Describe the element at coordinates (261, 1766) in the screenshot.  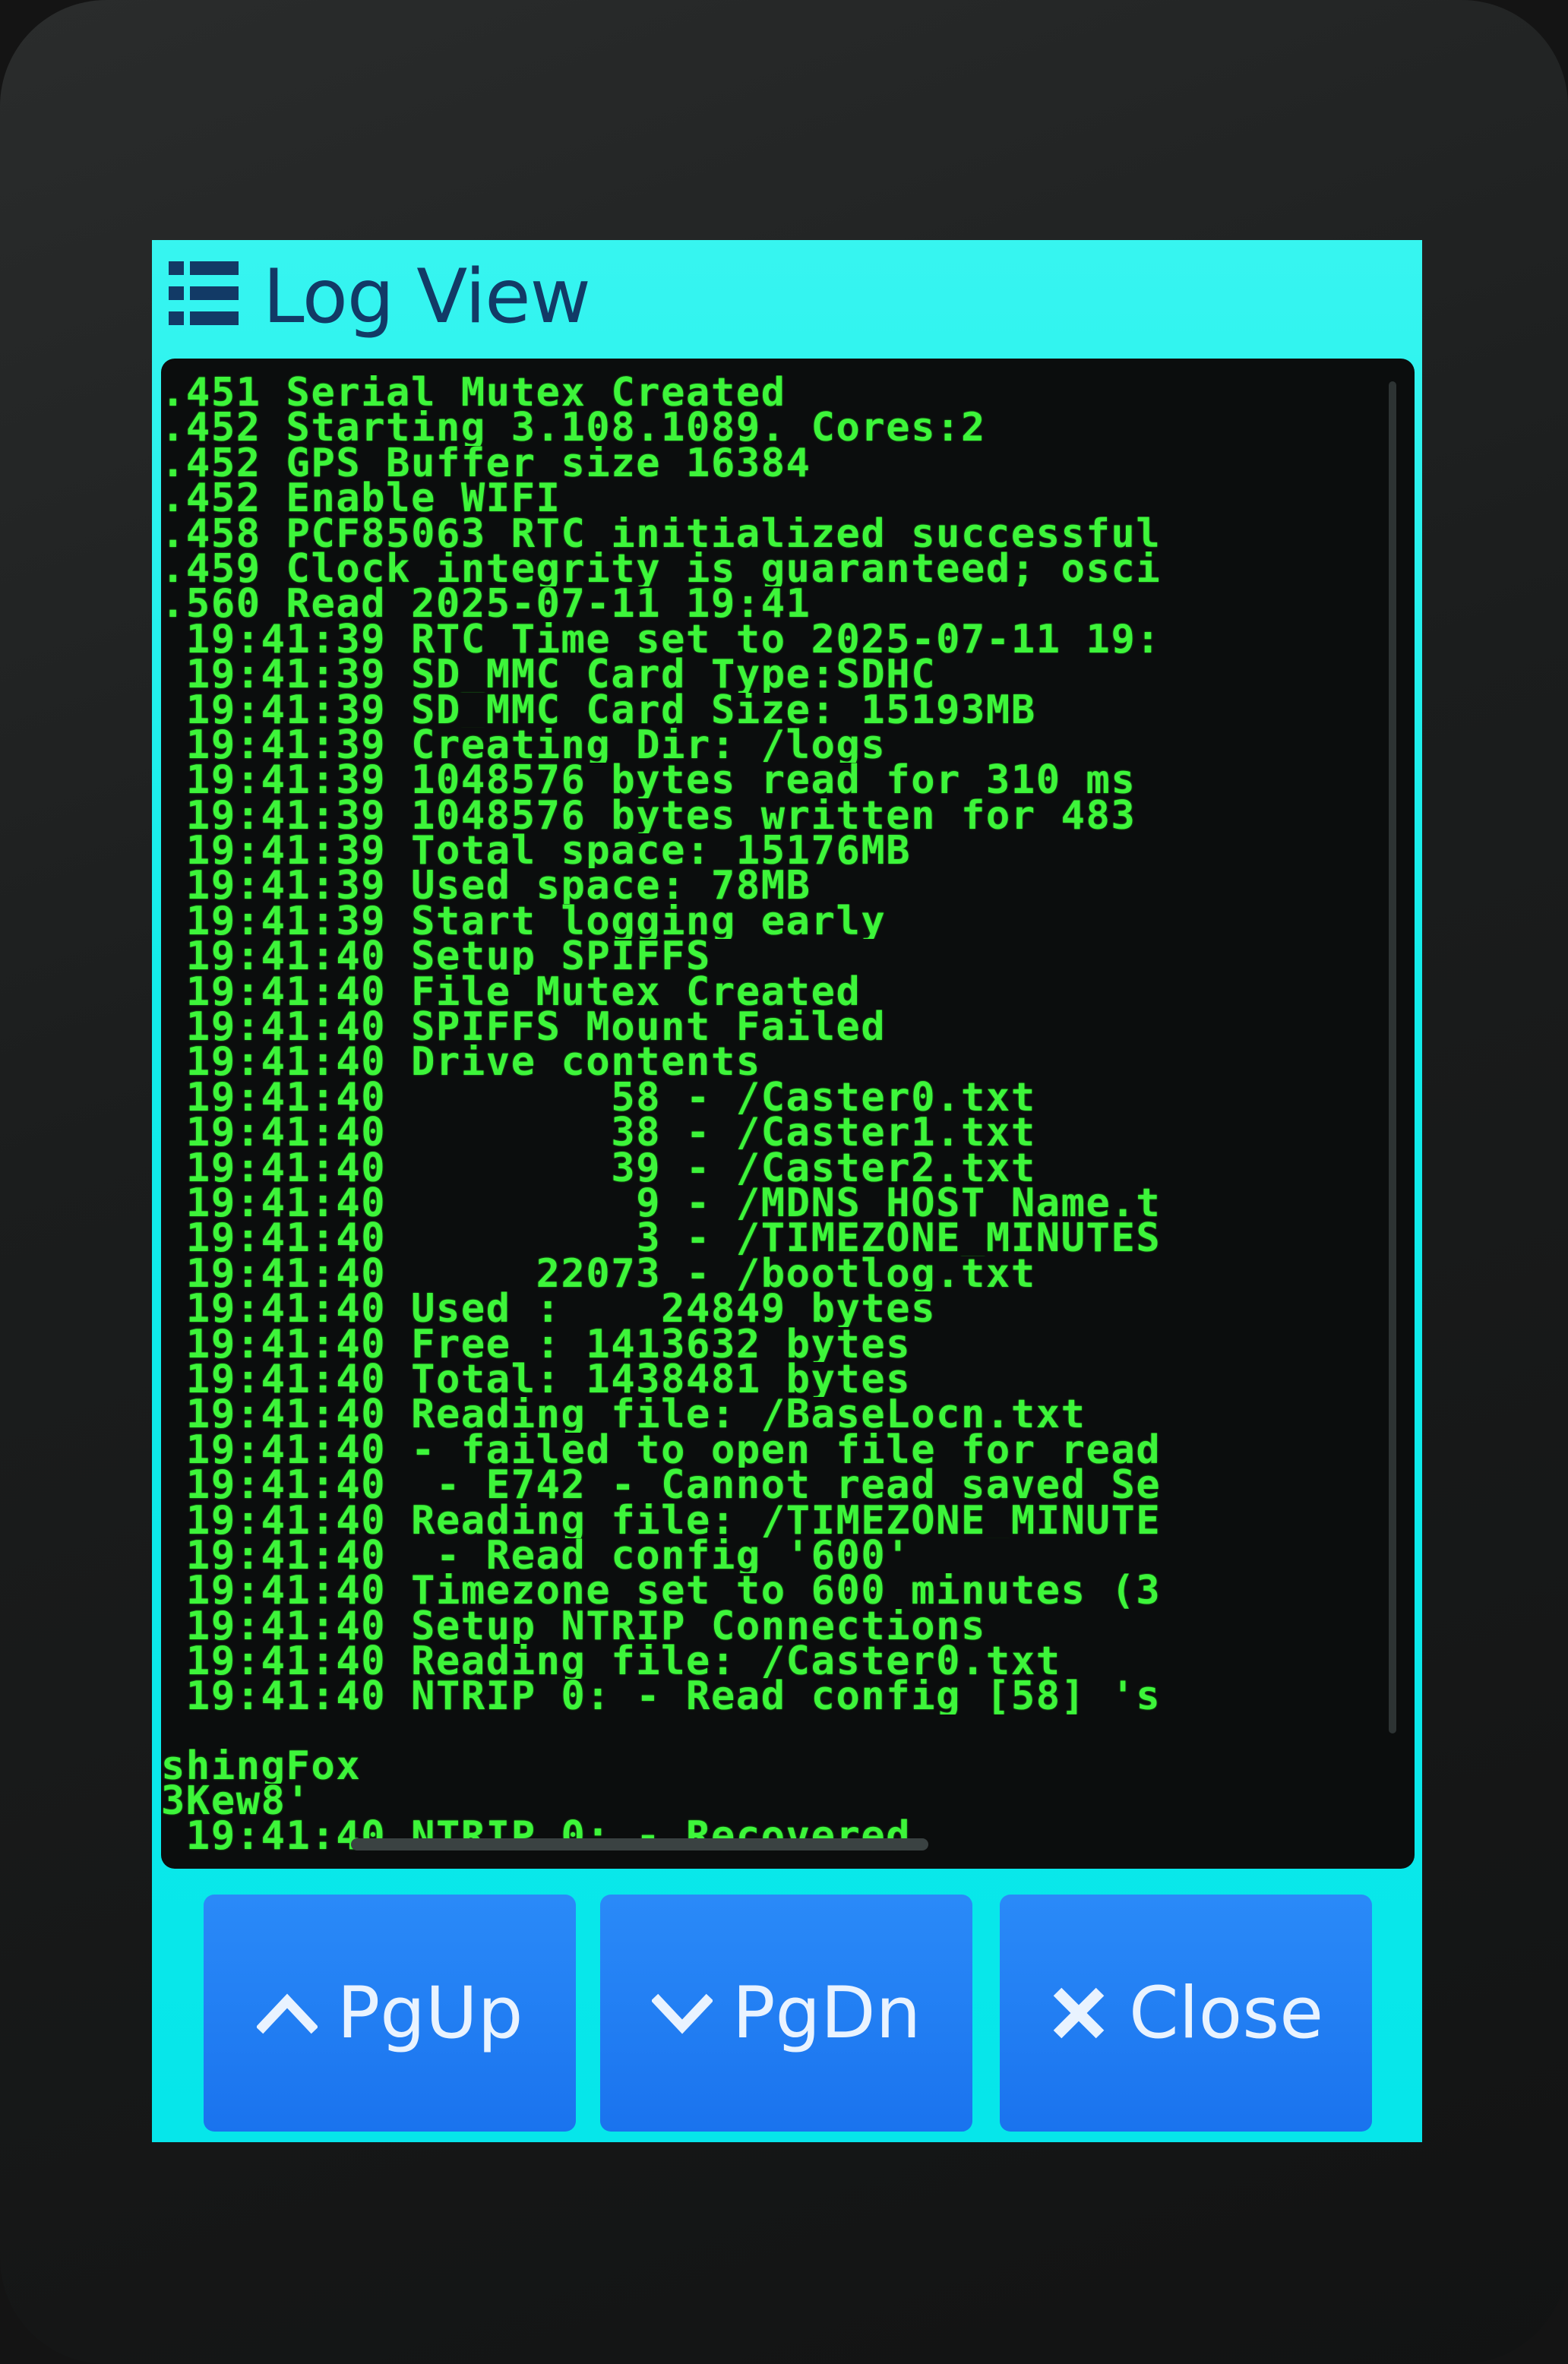
I see `log-line: shingFox` at that location.